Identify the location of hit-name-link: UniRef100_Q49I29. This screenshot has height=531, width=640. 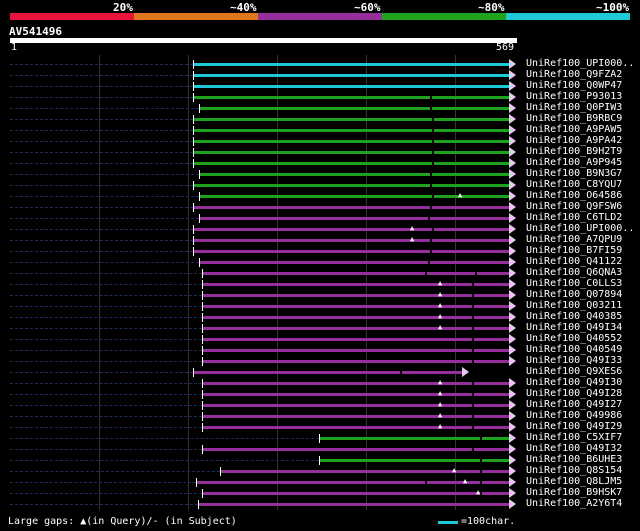
(574, 426).